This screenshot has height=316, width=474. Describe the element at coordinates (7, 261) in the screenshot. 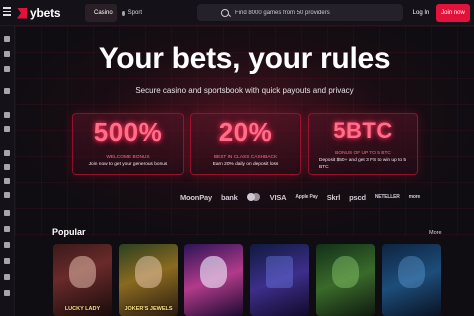

I see `gift-icon` at that location.